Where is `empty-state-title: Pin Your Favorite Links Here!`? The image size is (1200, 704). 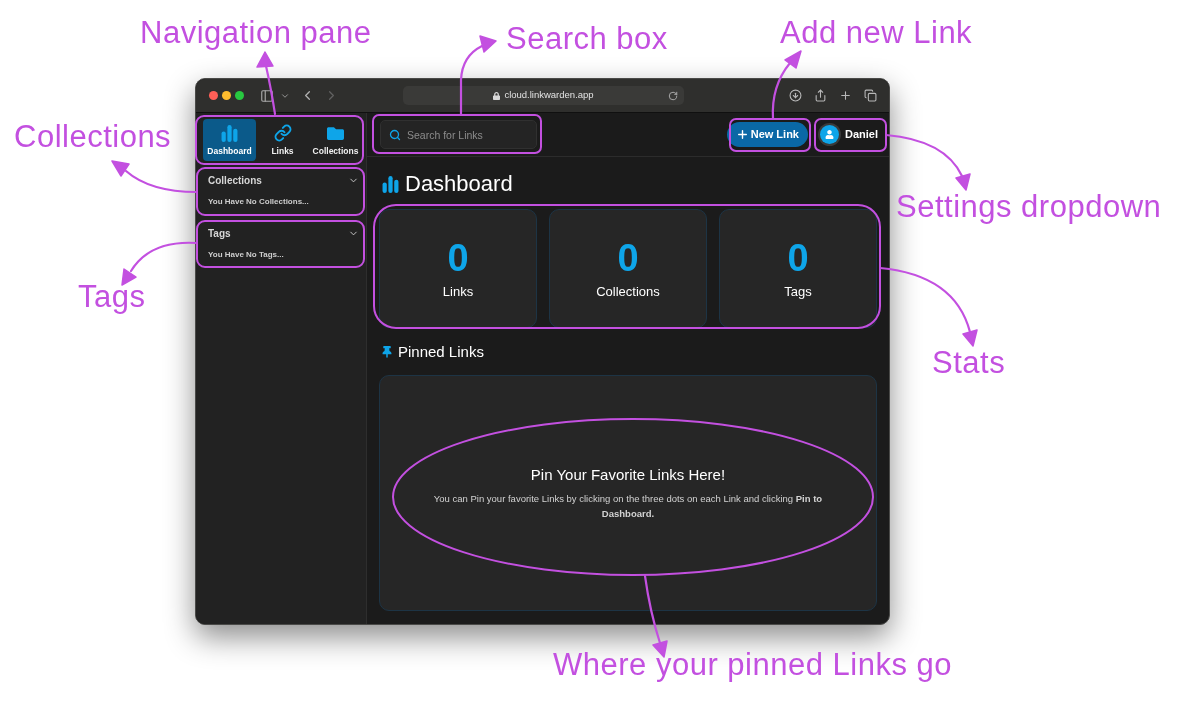
empty-state-title: Pin Your Favorite Links Here! is located at coordinates (628, 475).